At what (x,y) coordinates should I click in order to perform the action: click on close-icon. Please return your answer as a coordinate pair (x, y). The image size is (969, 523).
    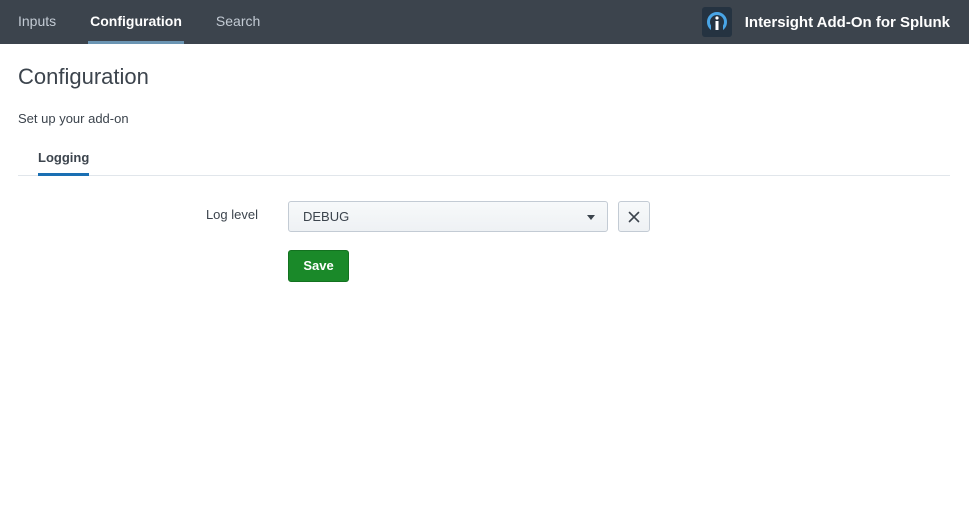
    Looking at the image, I should click on (634, 216).